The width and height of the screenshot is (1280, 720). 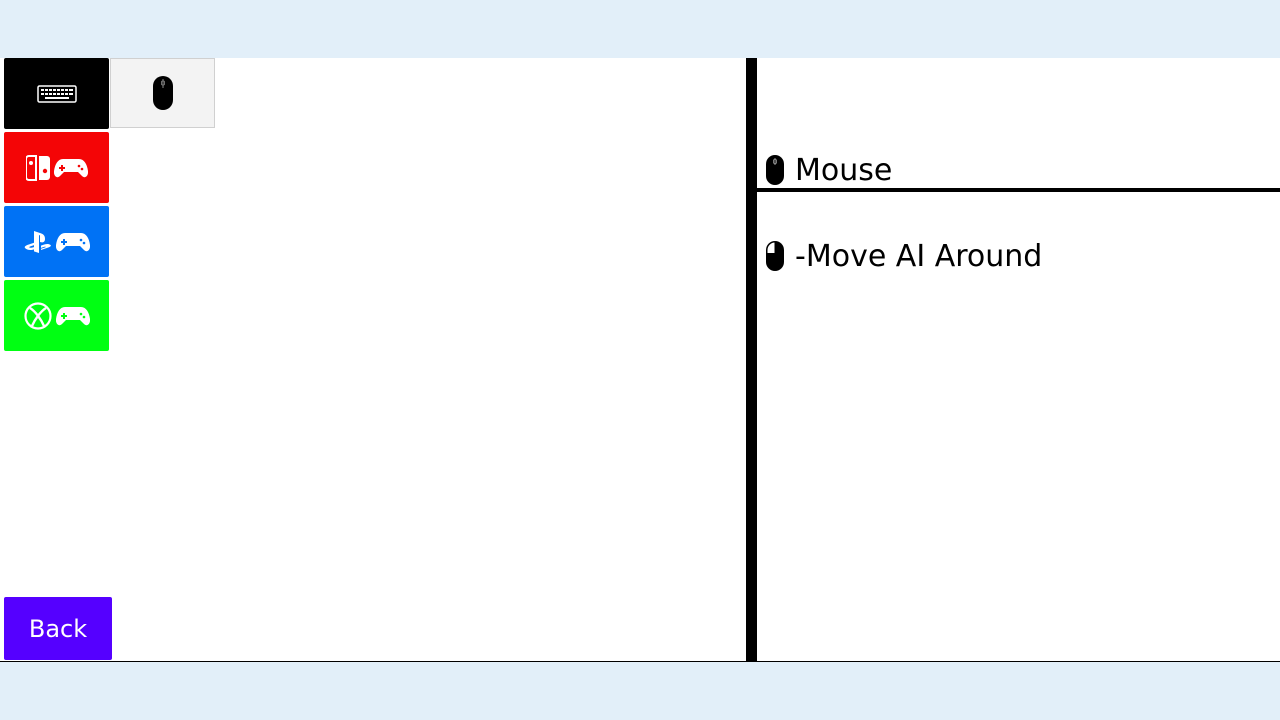 What do you see at coordinates (775, 256) in the screenshot?
I see `mouse-left-click-icon` at bounding box center [775, 256].